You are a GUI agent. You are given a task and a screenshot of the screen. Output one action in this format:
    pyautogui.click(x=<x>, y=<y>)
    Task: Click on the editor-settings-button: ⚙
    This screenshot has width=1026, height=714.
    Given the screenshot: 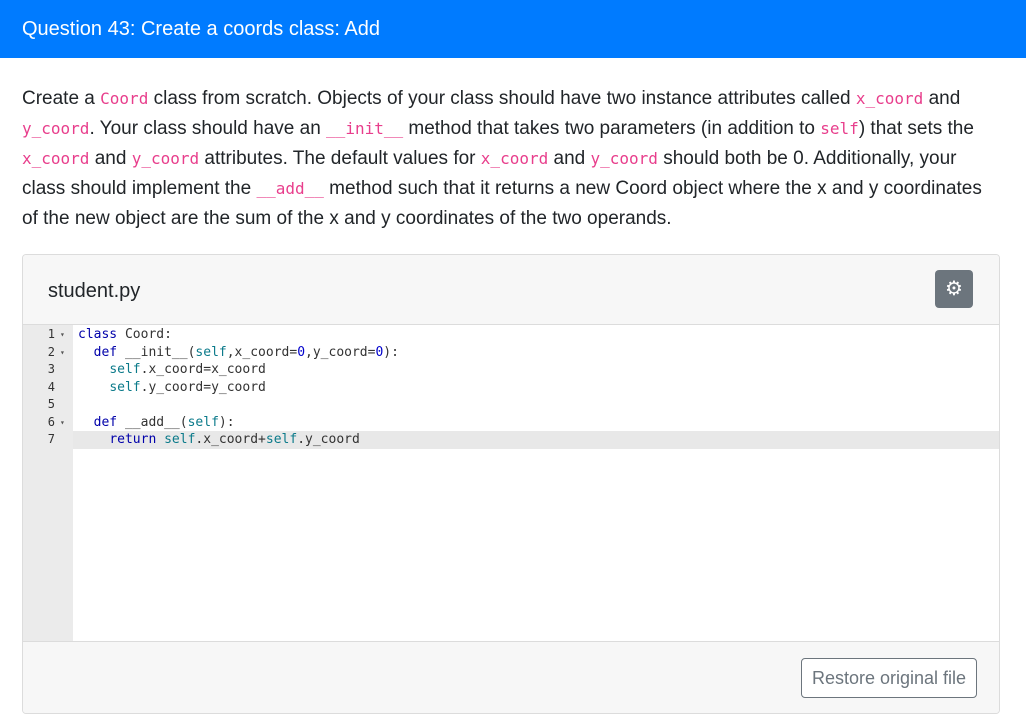 What is the action you would take?
    pyautogui.click(x=954, y=289)
    